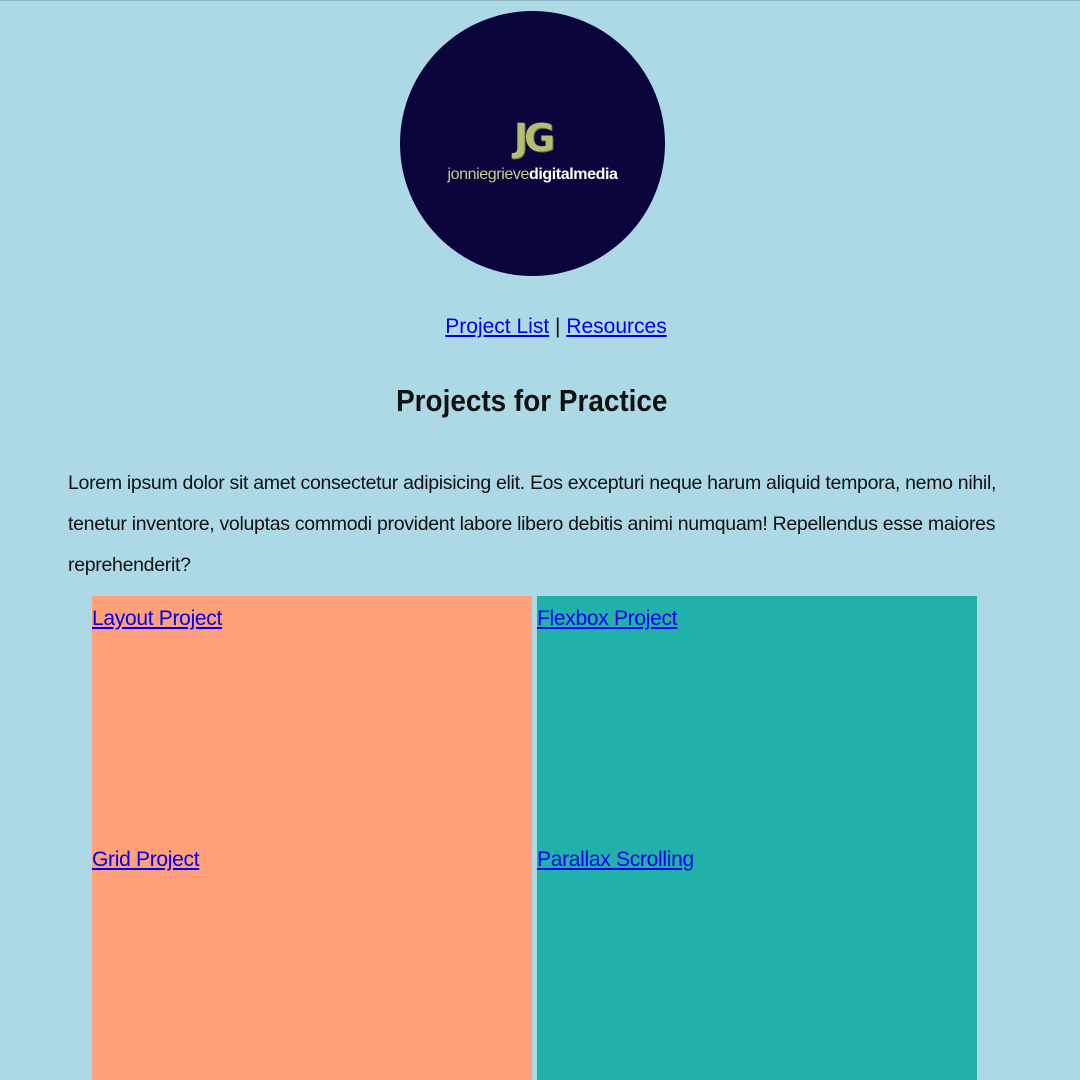 The image size is (1080, 1080). What do you see at coordinates (497, 326) in the screenshot?
I see `nav-link-project-list: Project List` at bounding box center [497, 326].